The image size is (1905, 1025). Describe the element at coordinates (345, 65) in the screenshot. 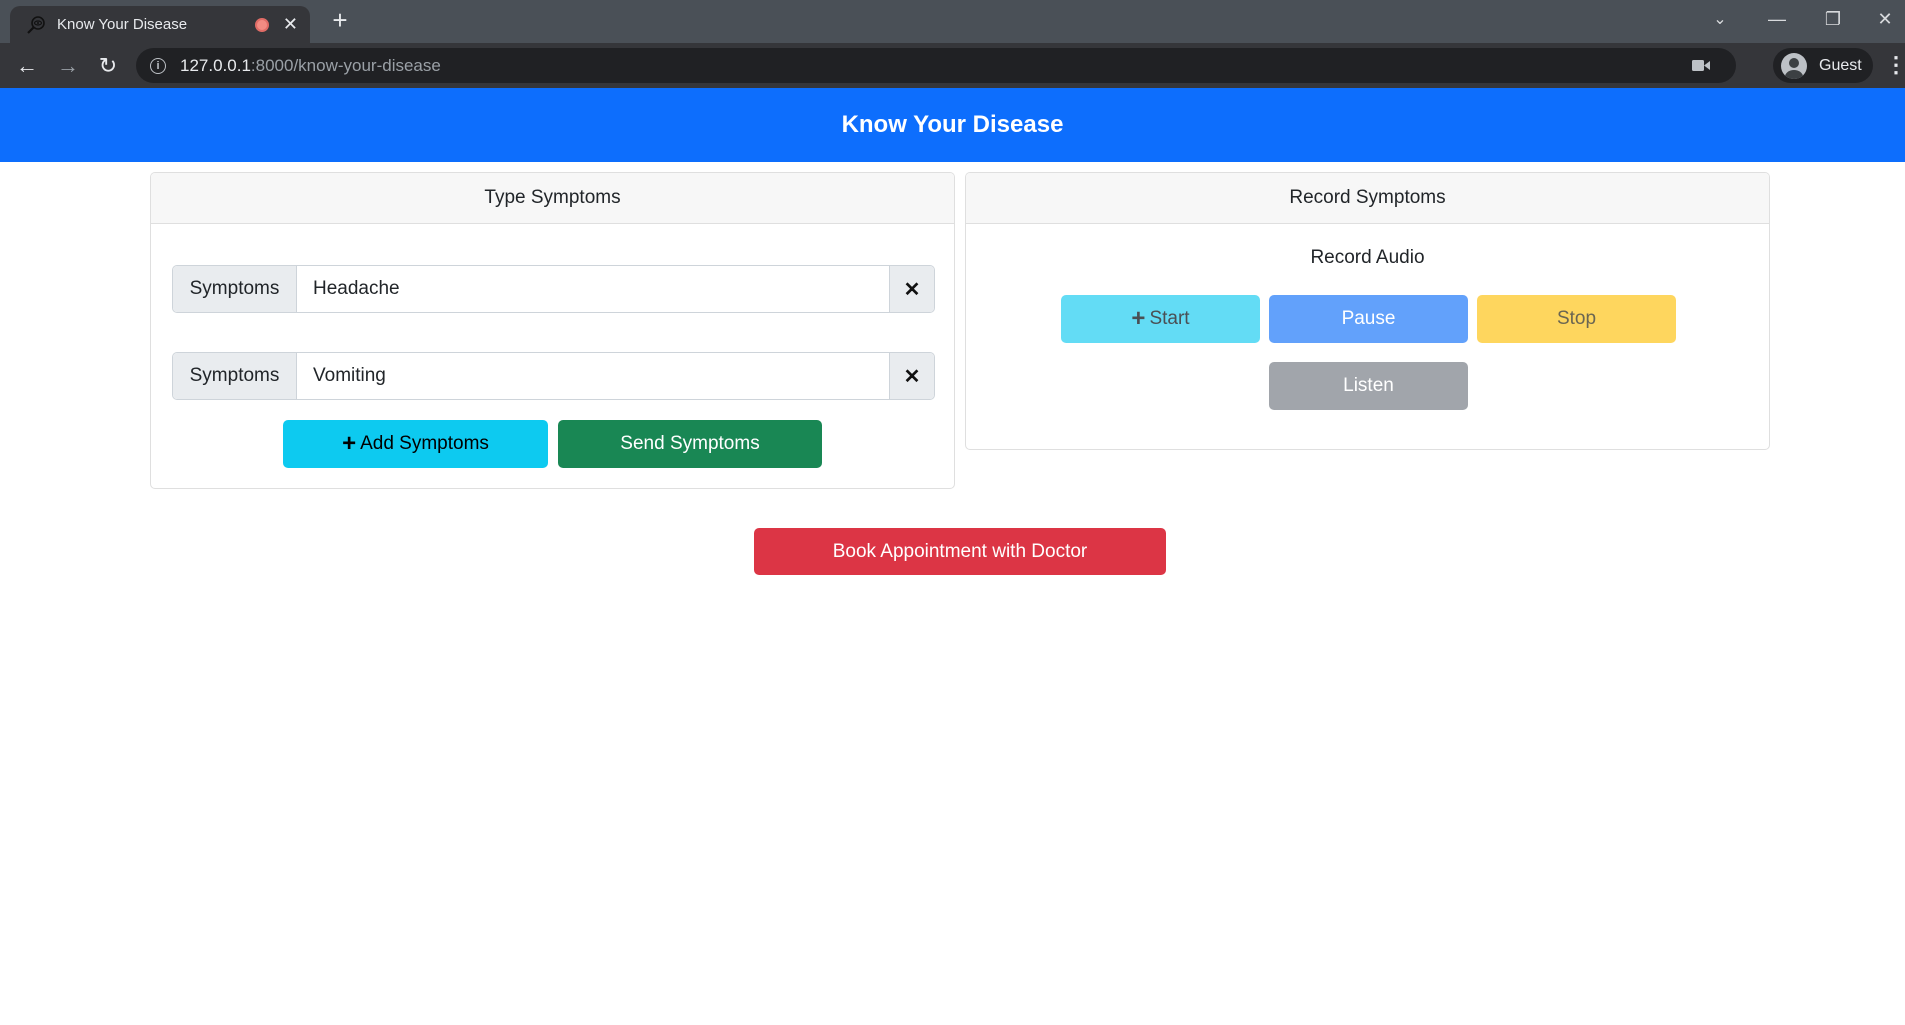

I see `url-path: :8000/know-your-disease` at that location.